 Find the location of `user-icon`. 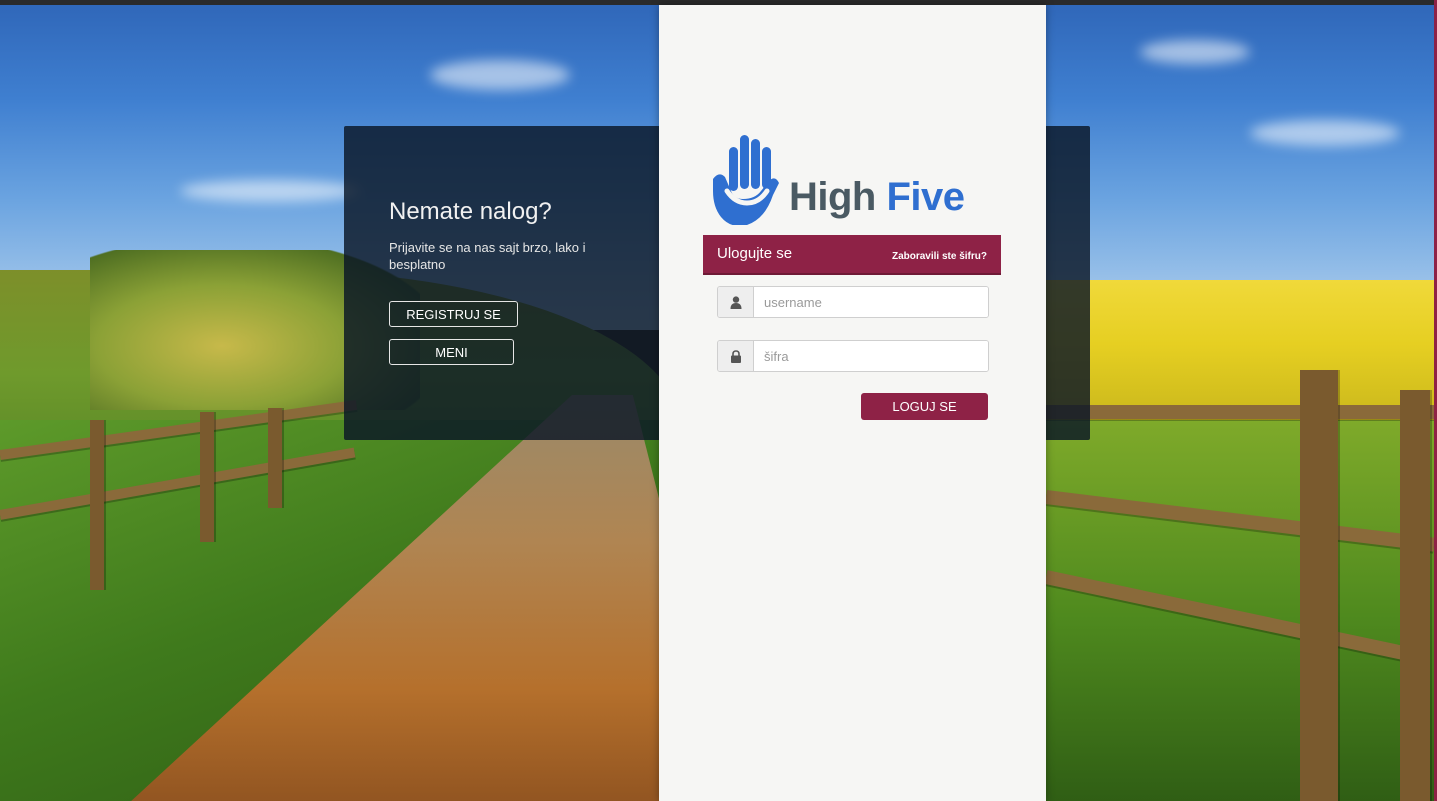

user-icon is located at coordinates (736, 302).